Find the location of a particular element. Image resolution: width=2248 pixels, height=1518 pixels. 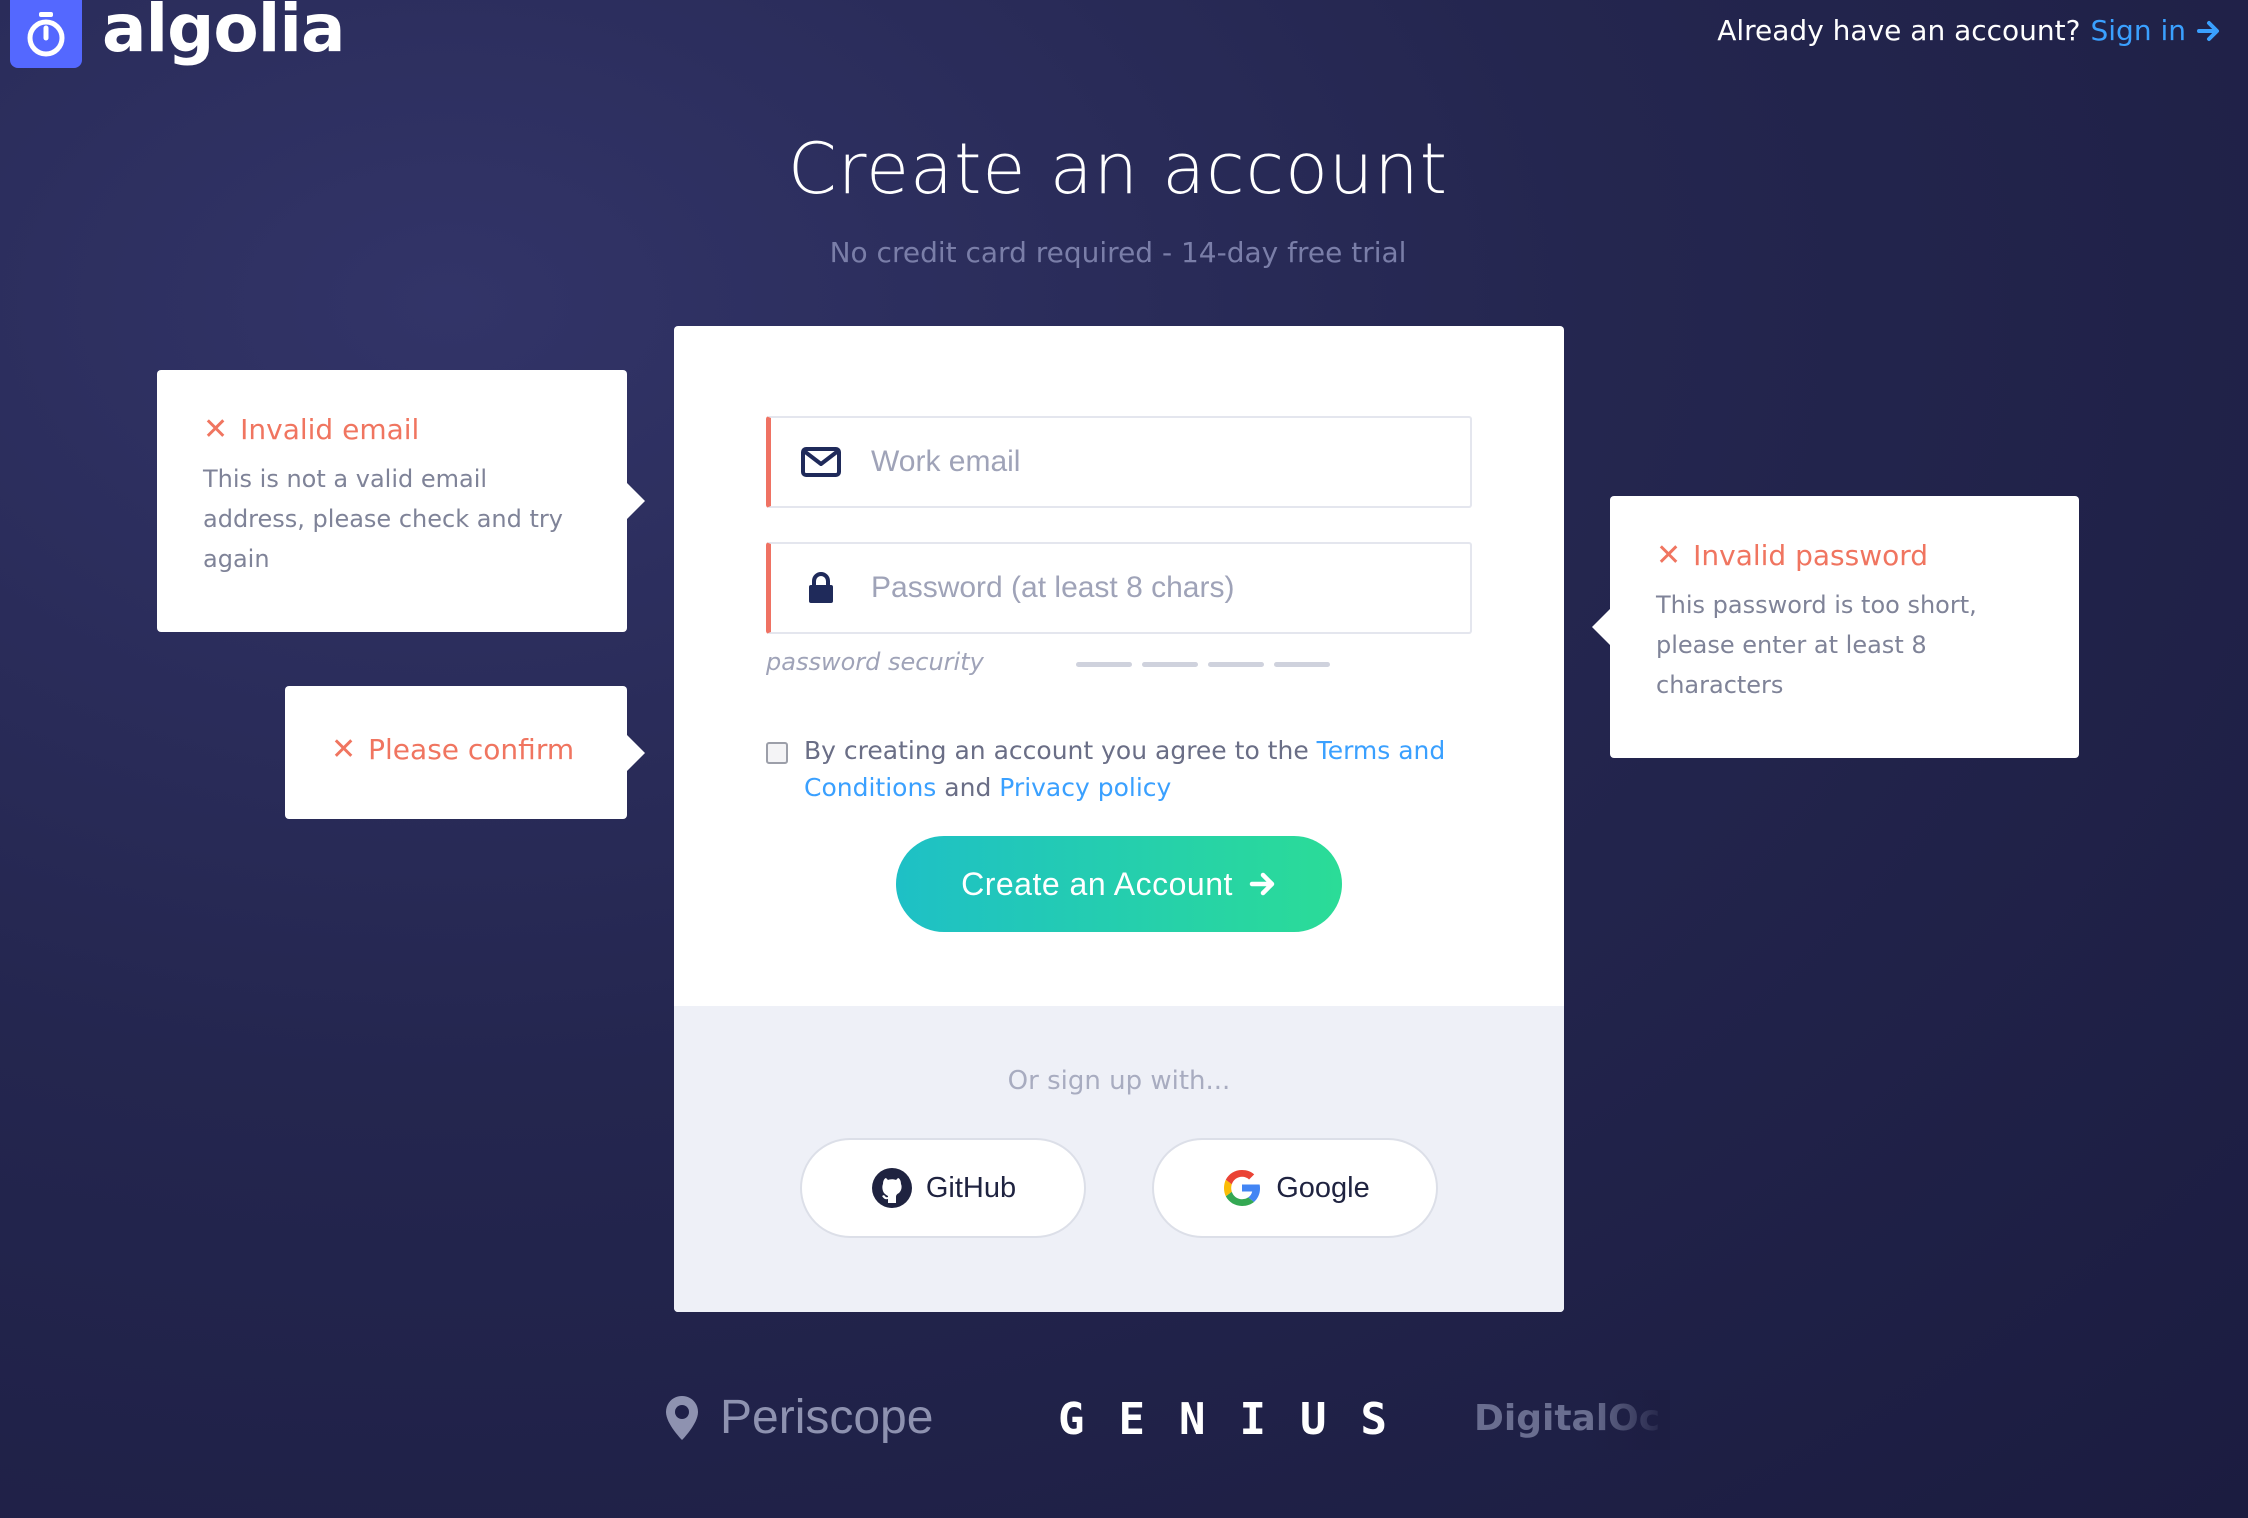

lock-icon is located at coordinates (821, 588).